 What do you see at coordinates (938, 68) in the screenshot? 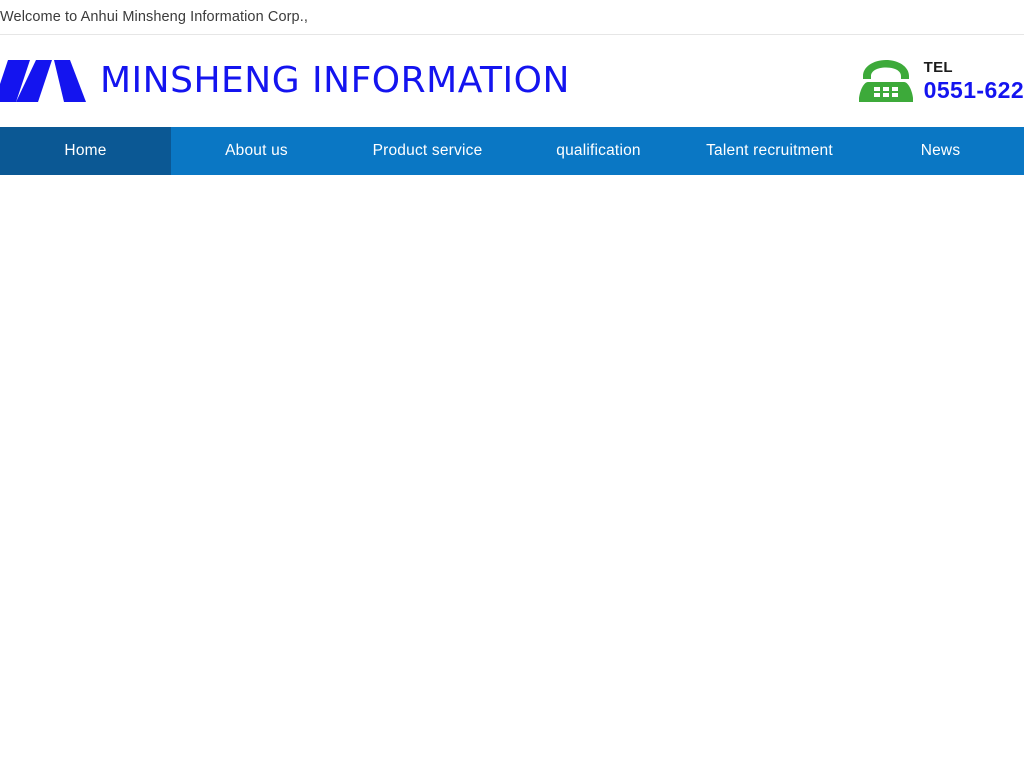
I see `telephone-label: TEL` at bounding box center [938, 68].